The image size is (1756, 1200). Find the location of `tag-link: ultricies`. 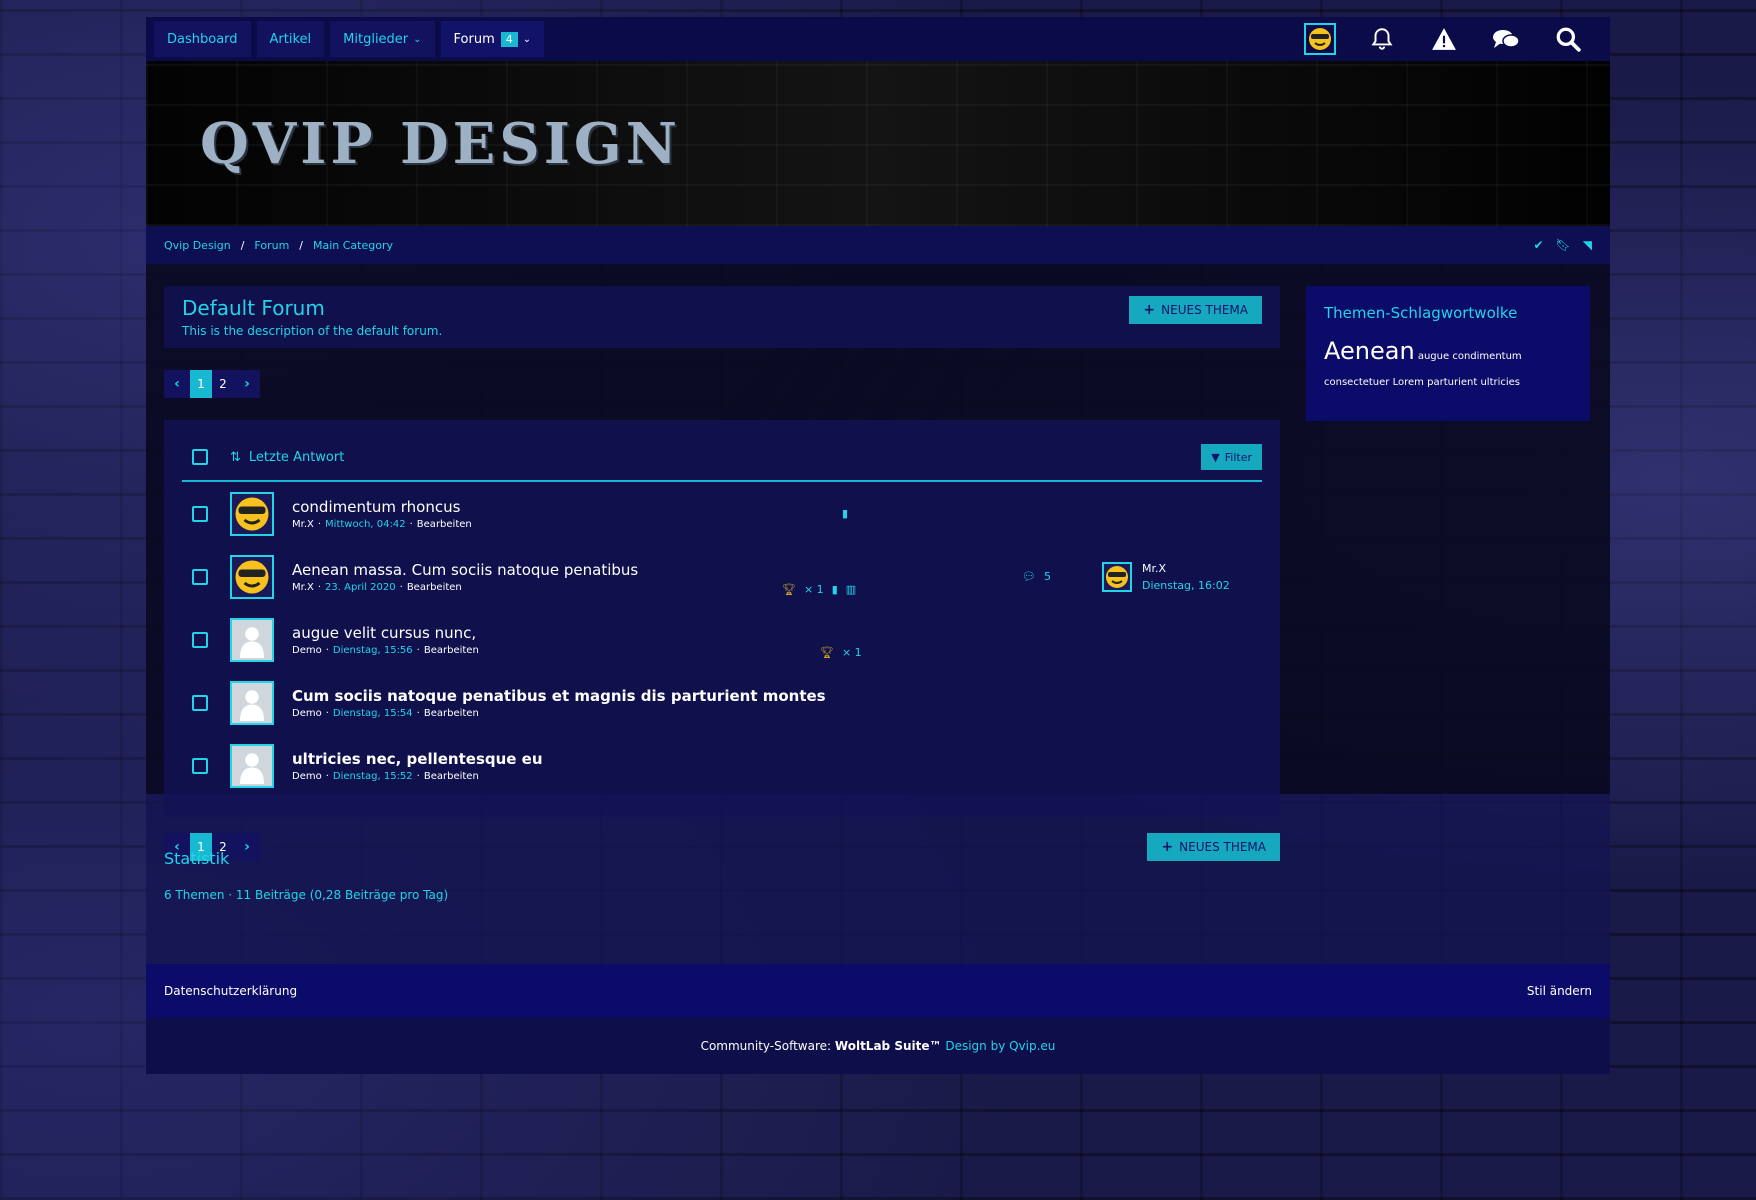

tag-link: ultricies is located at coordinates (1500, 382).